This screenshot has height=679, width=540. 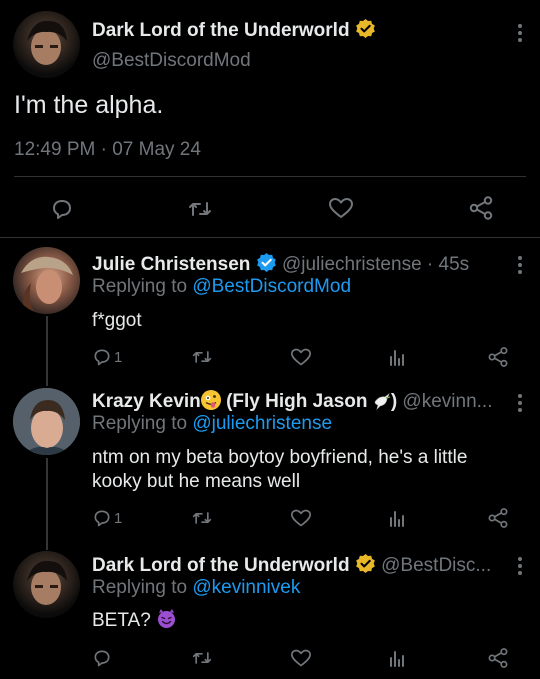 What do you see at coordinates (166, 618) in the screenshot?
I see `smiling-devil-emoji-icon` at bounding box center [166, 618].